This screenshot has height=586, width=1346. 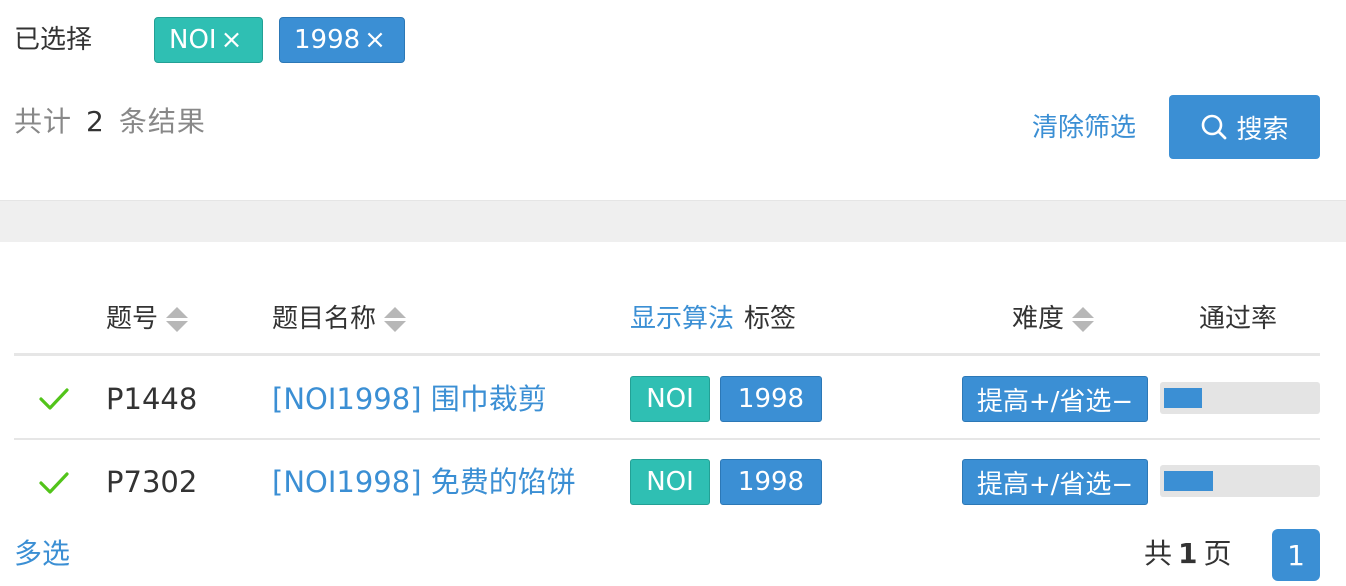 What do you see at coordinates (1158, 553) in the screenshot?
I see `page-count-prefix: 共` at bounding box center [1158, 553].